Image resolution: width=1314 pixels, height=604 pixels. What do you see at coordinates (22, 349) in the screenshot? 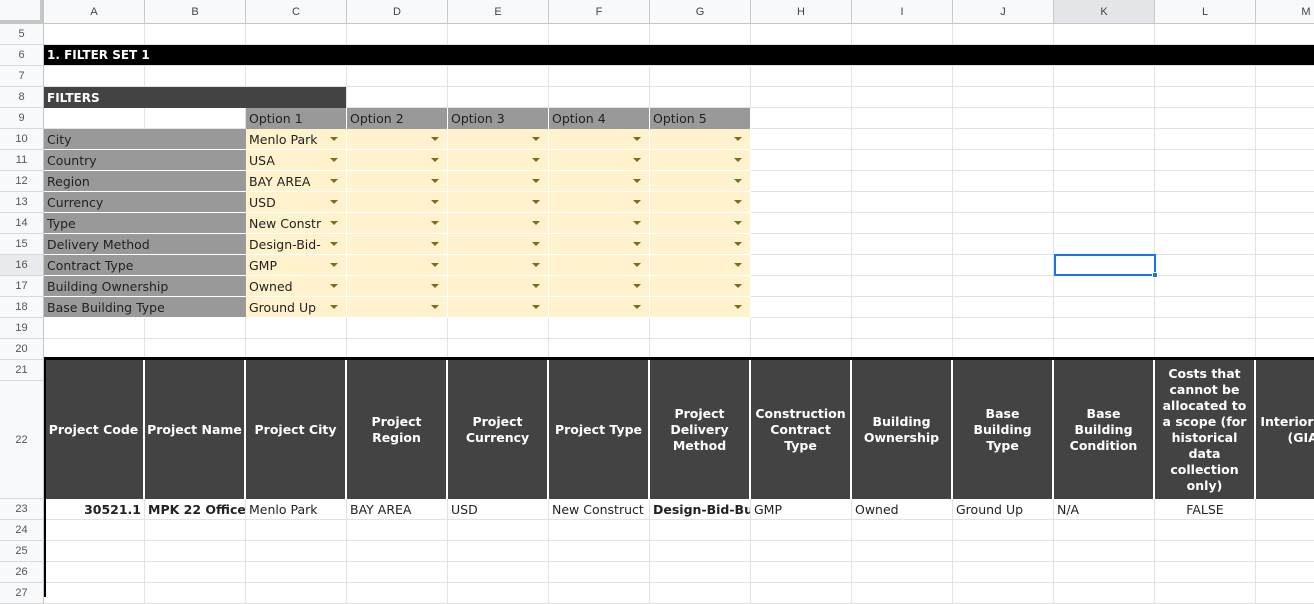
I see `row-header-20: 20` at bounding box center [22, 349].